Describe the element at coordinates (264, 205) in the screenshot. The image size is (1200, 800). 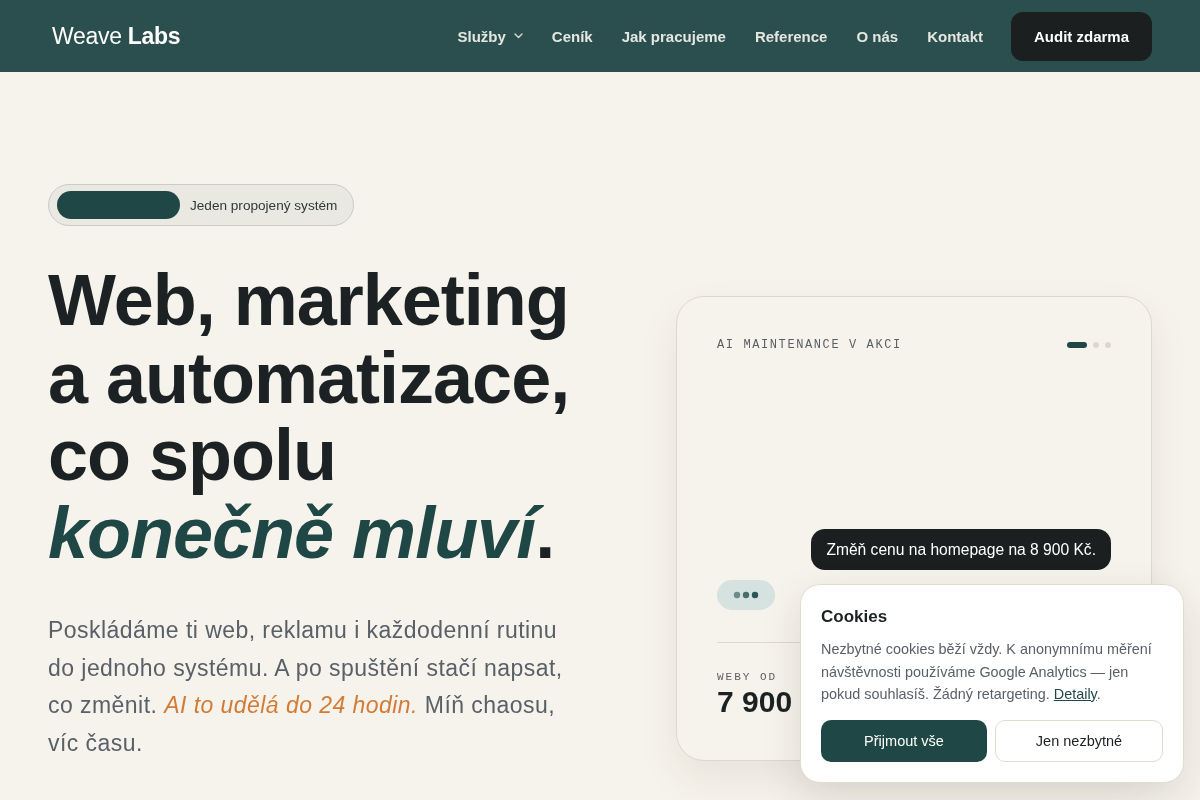
I see `tag-text: Jeden propojený systém` at that location.